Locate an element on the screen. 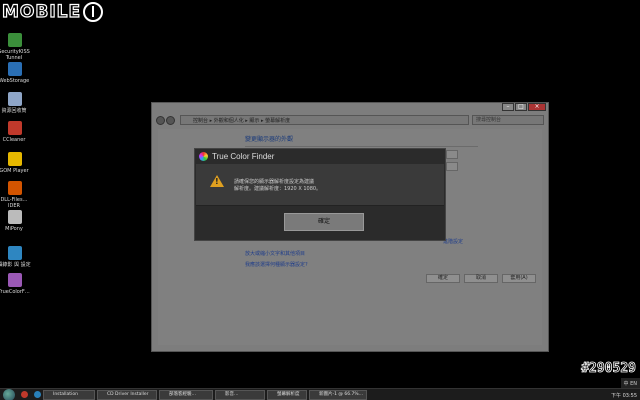 Image resolution: width=640 pixels, height=400 pixels. ok-button: 確定 is located at coordinates (443, 278).